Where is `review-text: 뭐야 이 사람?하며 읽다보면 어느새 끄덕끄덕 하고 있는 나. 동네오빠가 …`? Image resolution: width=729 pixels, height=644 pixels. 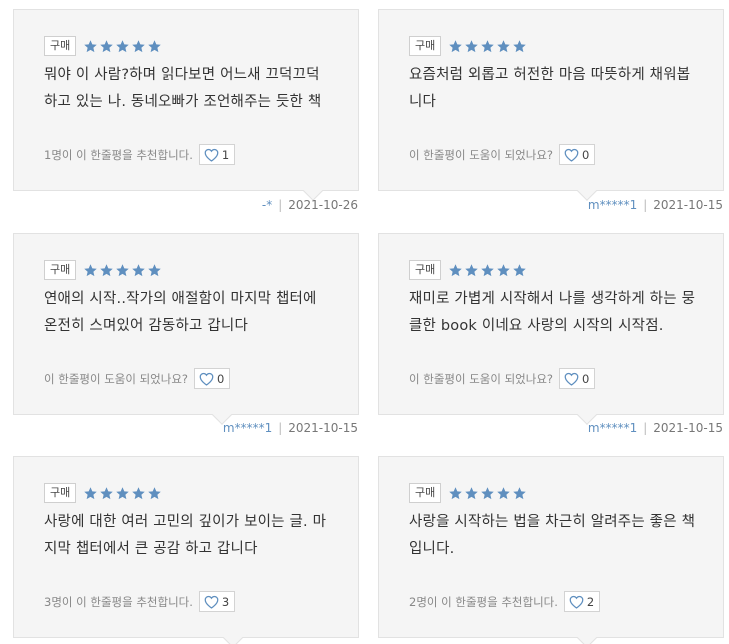
review-text: 뭐야 이 사람?하며 읽다보면 어느새 끄덕끄덕 하고 있는 나. 동네오빠가 … is located at coordinates (183, 88).